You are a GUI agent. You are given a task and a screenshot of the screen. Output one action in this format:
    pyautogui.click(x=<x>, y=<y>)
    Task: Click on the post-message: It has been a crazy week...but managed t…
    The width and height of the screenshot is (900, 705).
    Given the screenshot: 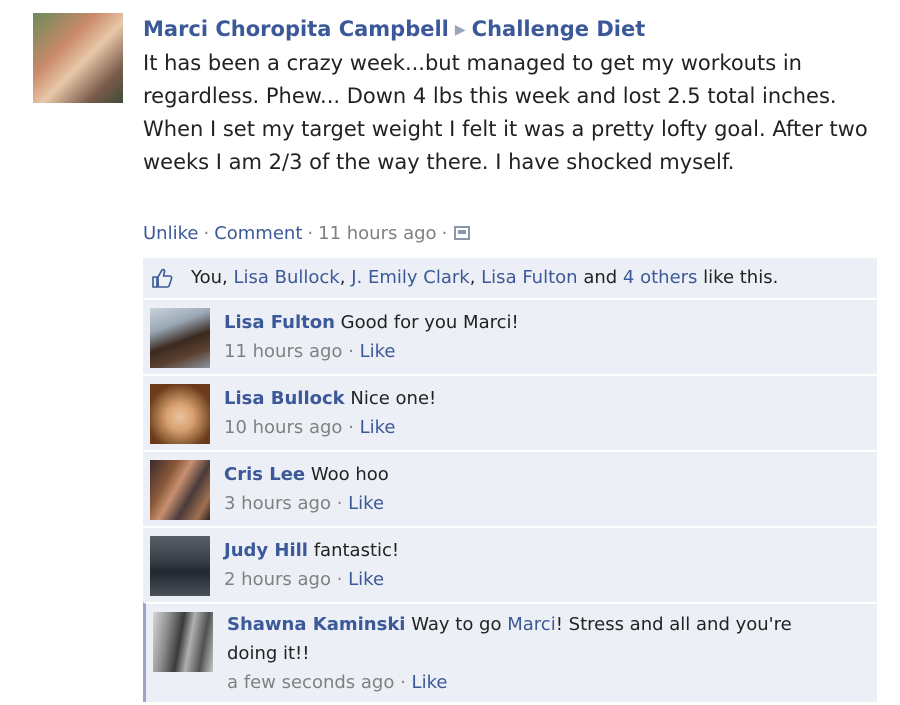 What is the action you would take?
    pyautogui.click(x=505, y=112)
    